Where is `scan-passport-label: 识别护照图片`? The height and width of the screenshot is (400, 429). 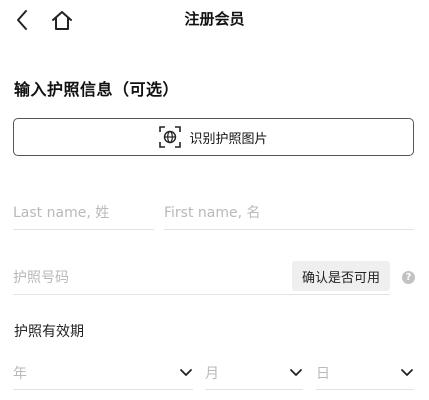 scan-passport-label: 识别护照图片 is located at coordinates (228, 139).